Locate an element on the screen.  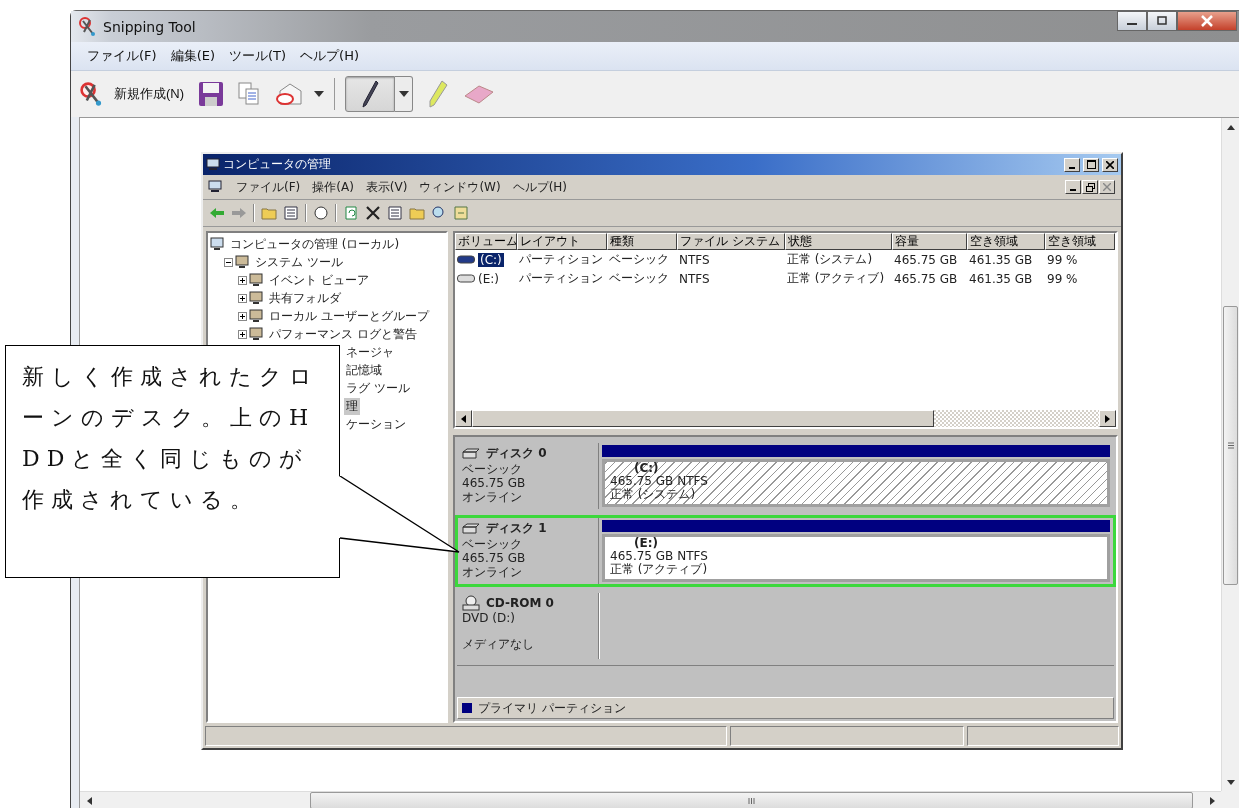
left-arrow-icon is located at coordinates (463, 418).